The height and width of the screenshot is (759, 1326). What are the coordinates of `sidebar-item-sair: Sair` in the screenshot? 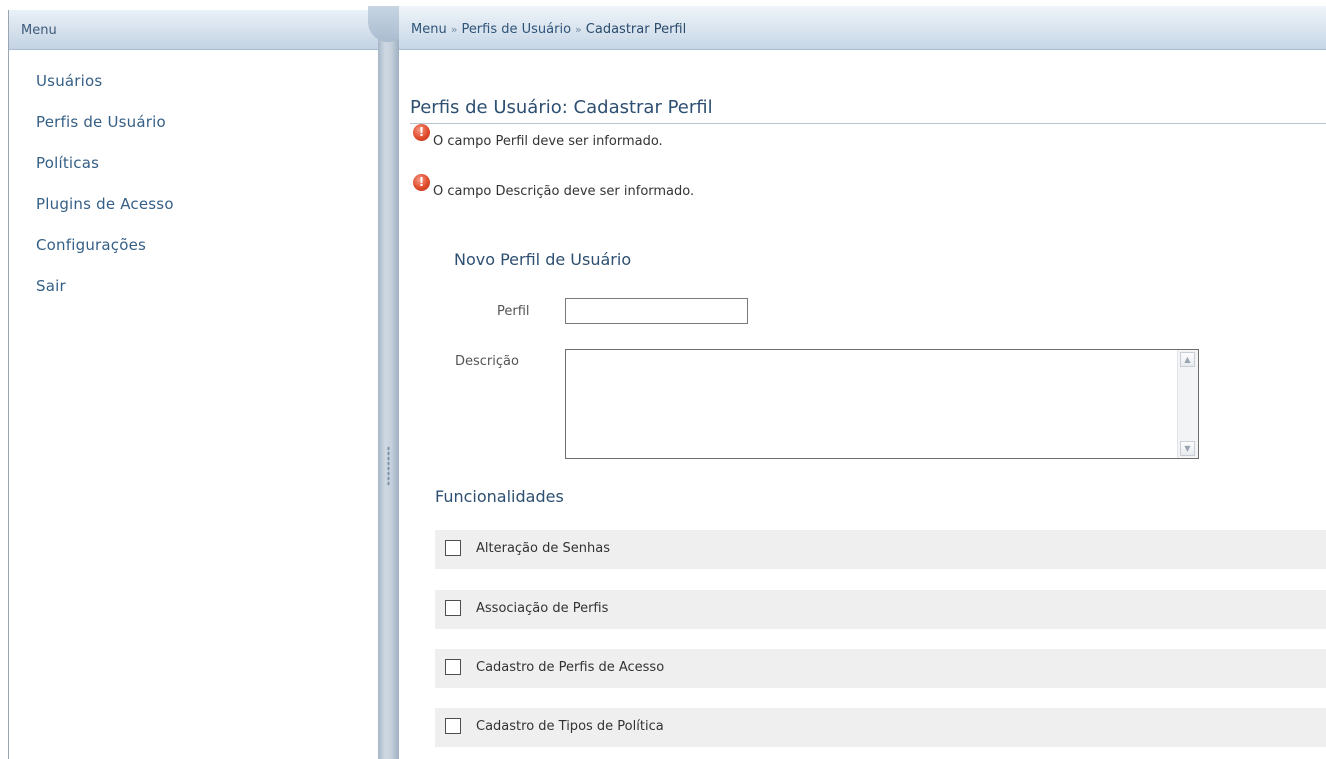 It's located at (105, 297).